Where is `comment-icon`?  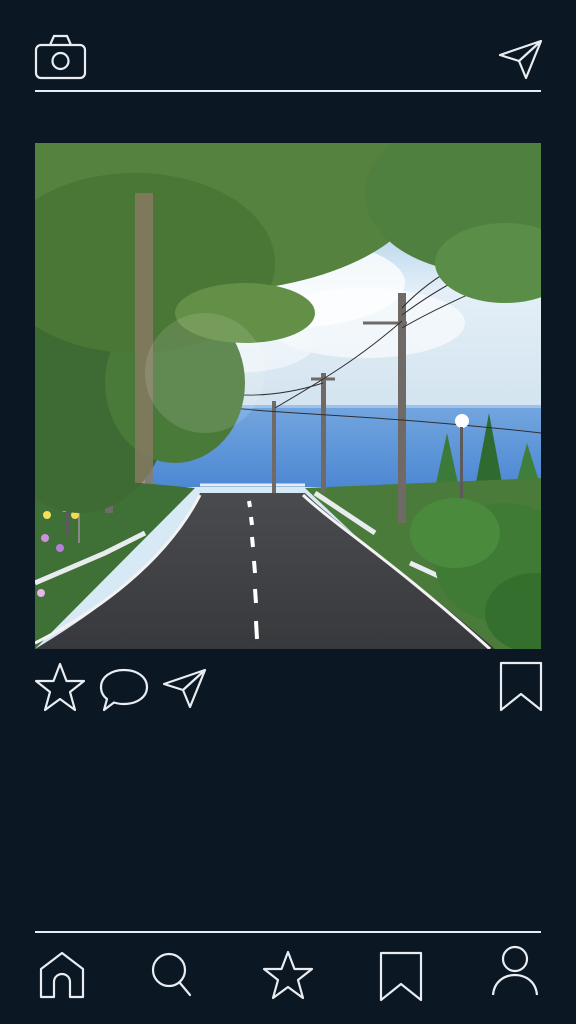
comment-icon is located at coordinates (124, 690).